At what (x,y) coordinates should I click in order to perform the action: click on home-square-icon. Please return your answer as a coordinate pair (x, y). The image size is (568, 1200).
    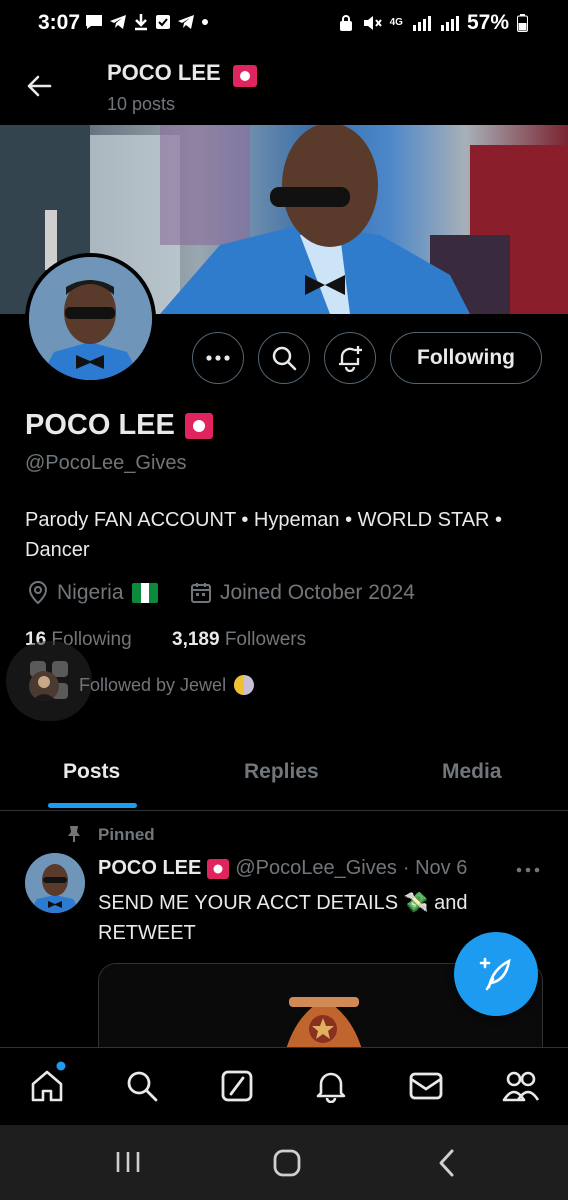
    Looking at the image, I should click on (287, 1163).